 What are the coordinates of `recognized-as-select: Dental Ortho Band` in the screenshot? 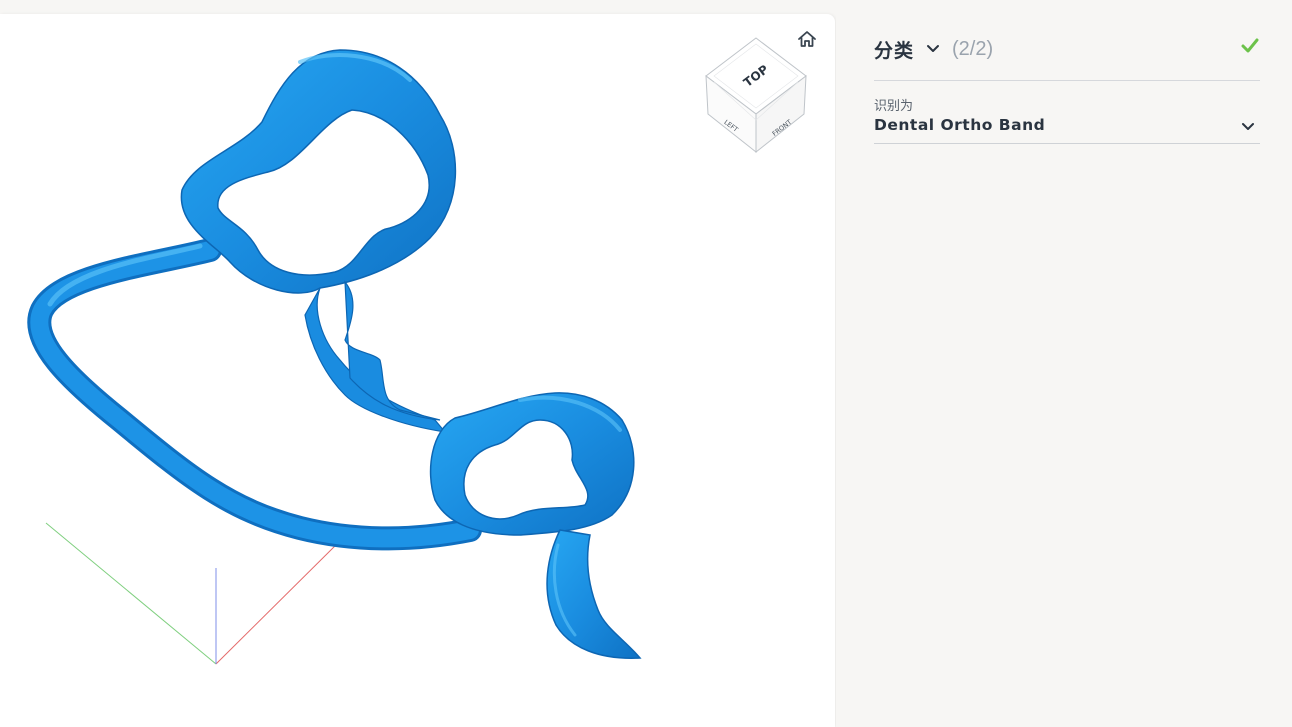 It's located at (1067, 128).